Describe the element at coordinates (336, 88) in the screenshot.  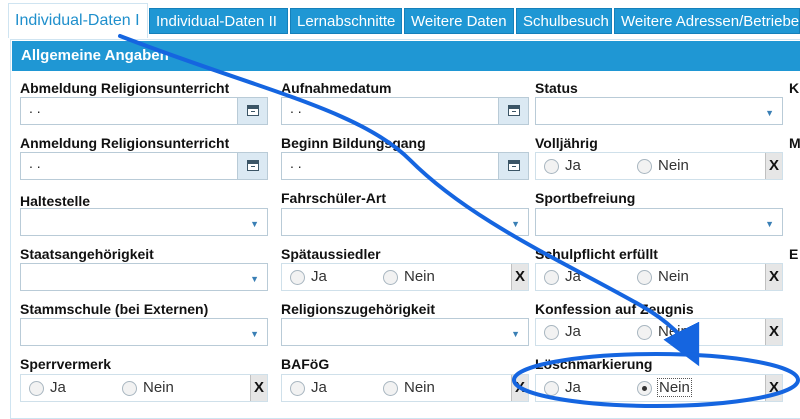
I see `aufnahmedatum-label: Aufnahmedatum` at that location.